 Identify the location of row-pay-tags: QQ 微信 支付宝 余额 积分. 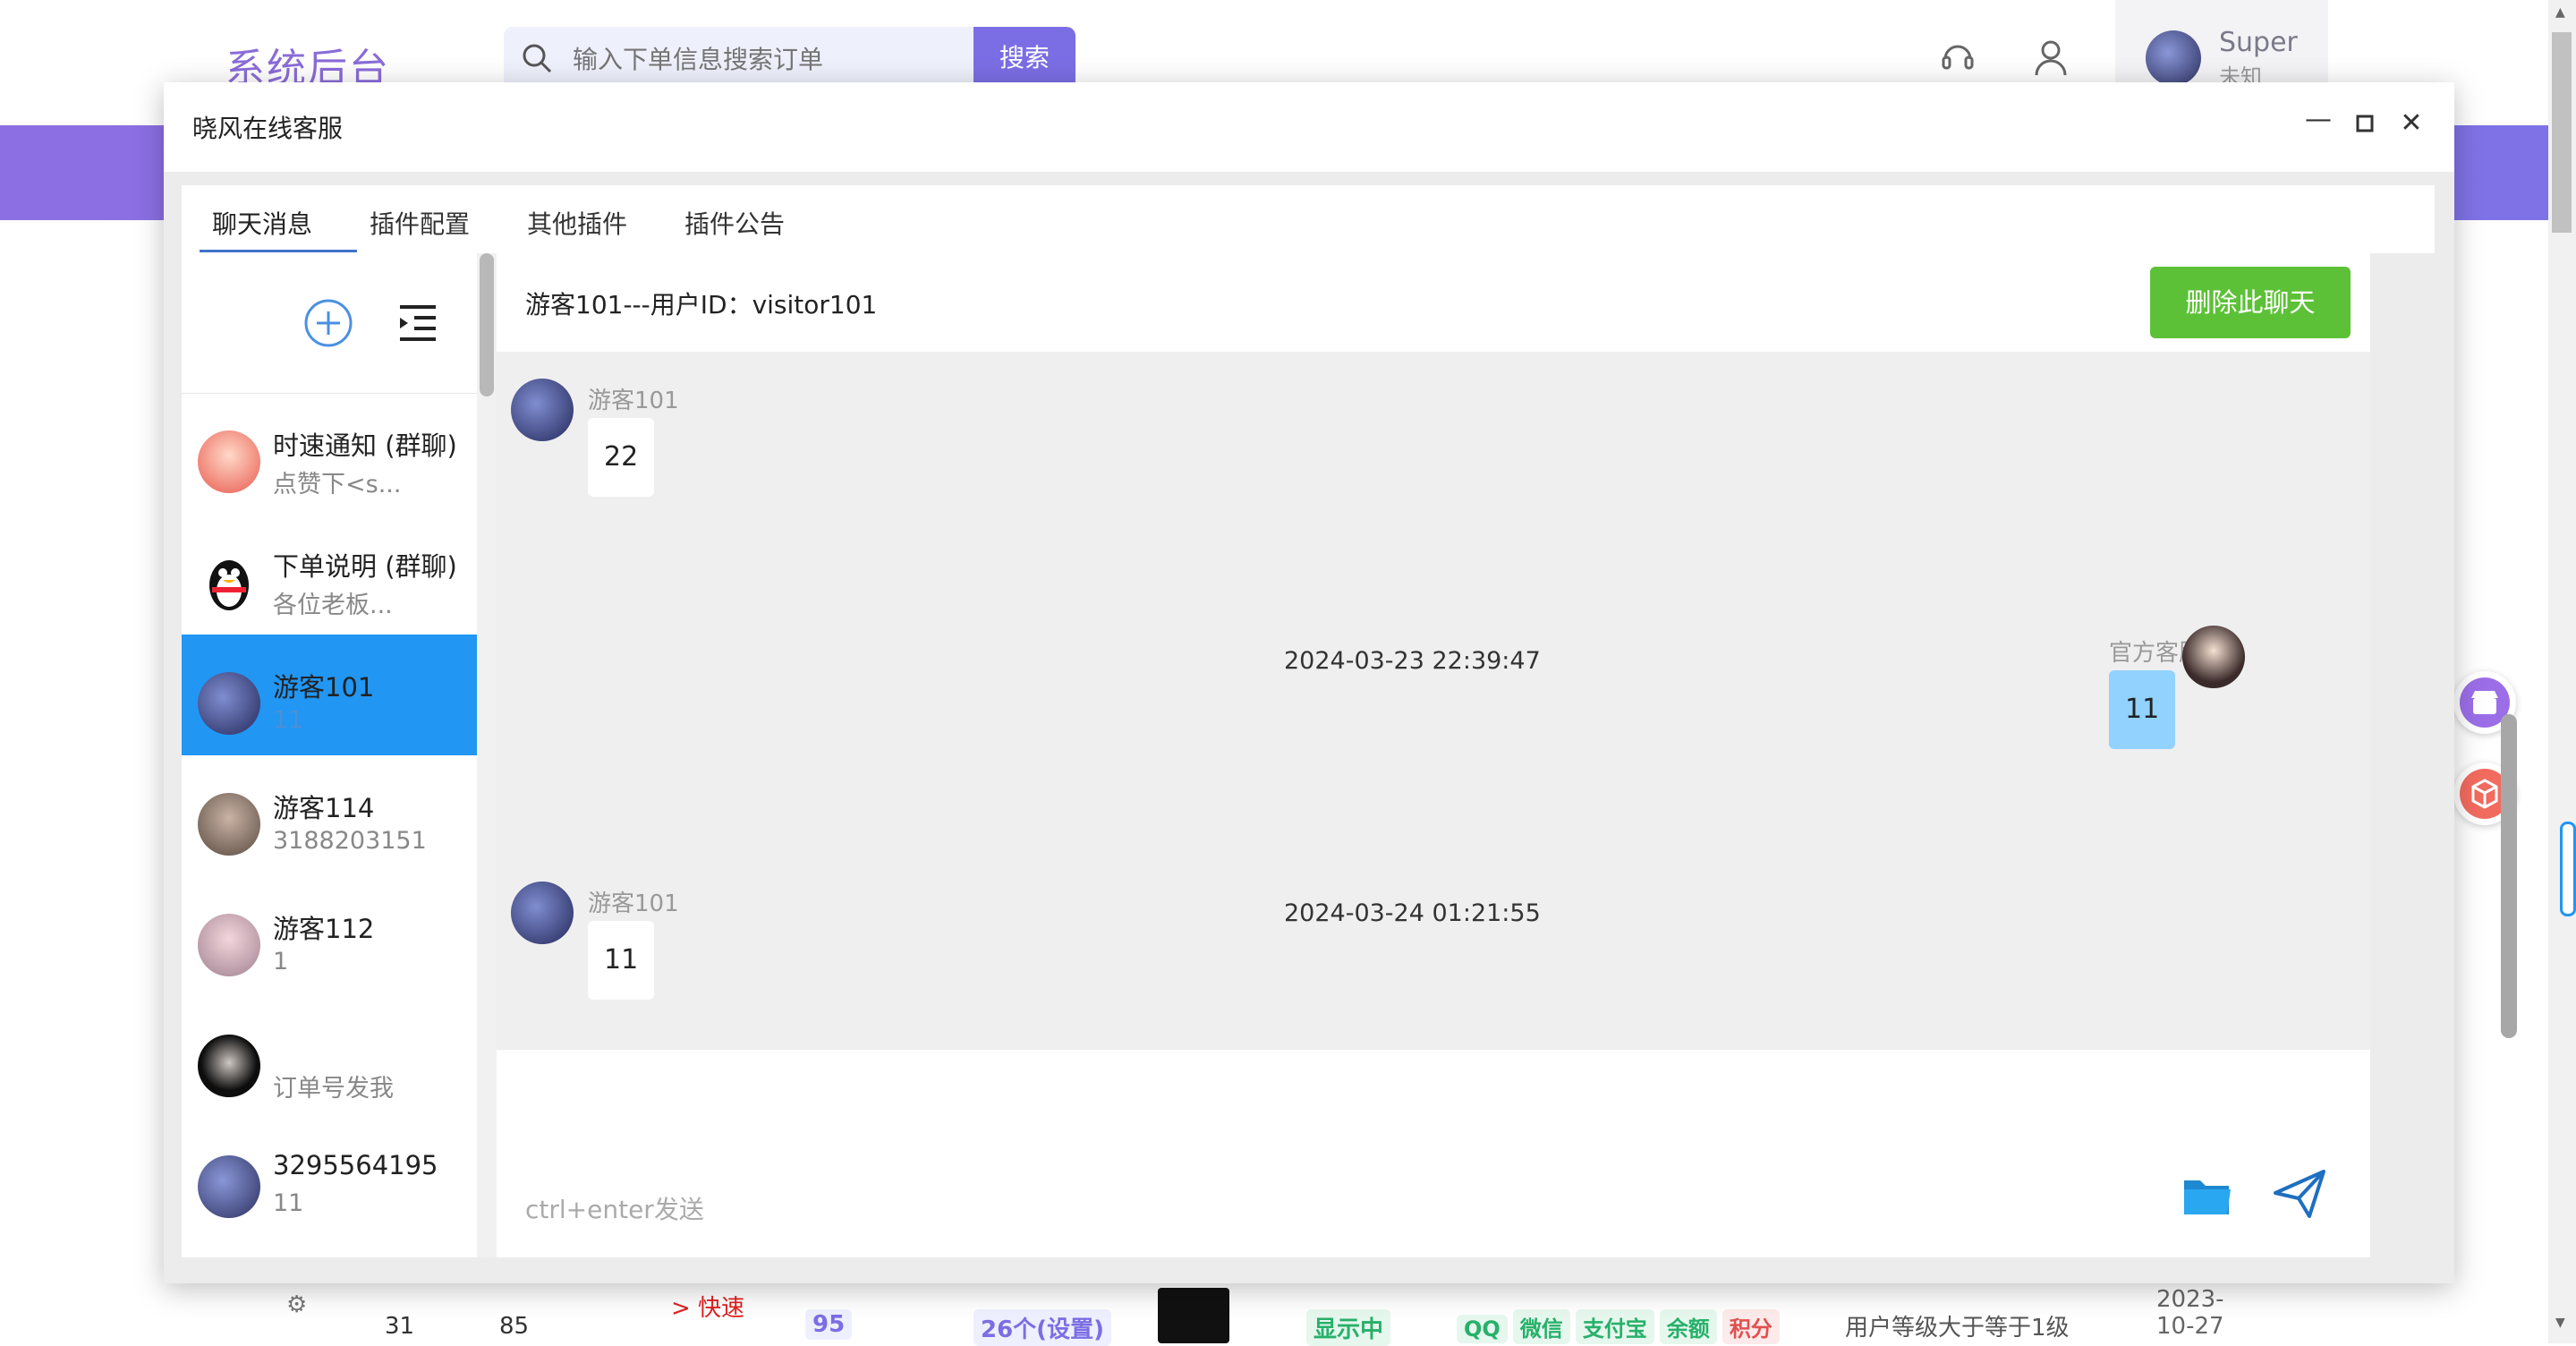
(1621, 1327).